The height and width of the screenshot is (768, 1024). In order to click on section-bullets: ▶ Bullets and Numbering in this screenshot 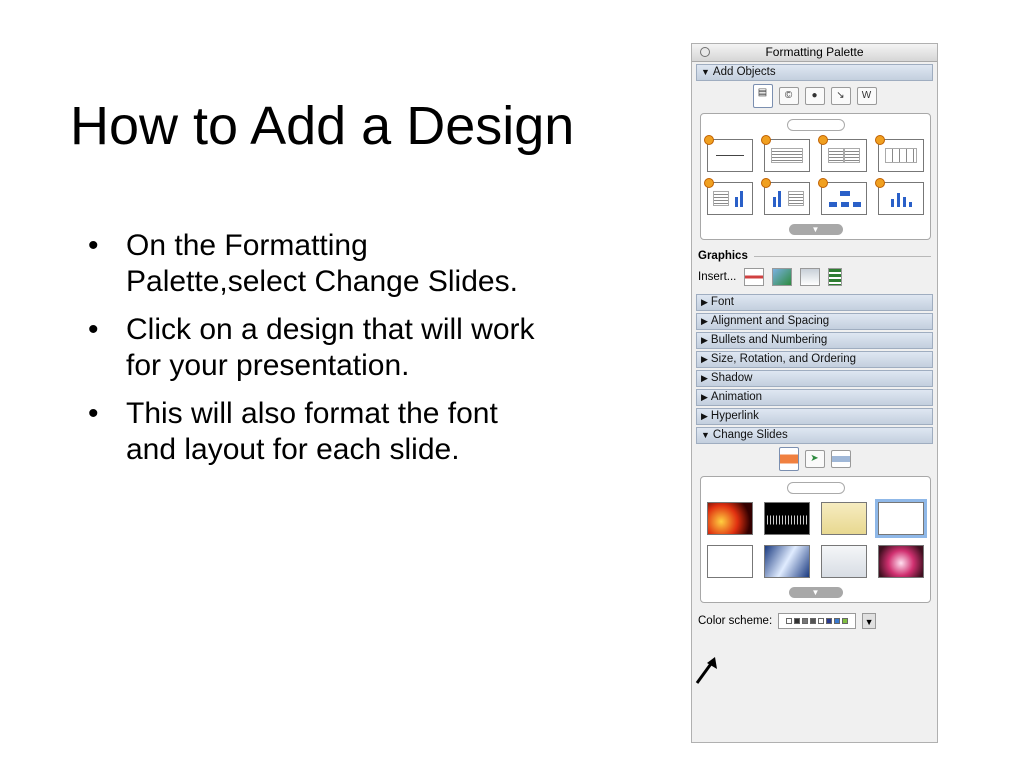, I will do `click(814, 340)`.